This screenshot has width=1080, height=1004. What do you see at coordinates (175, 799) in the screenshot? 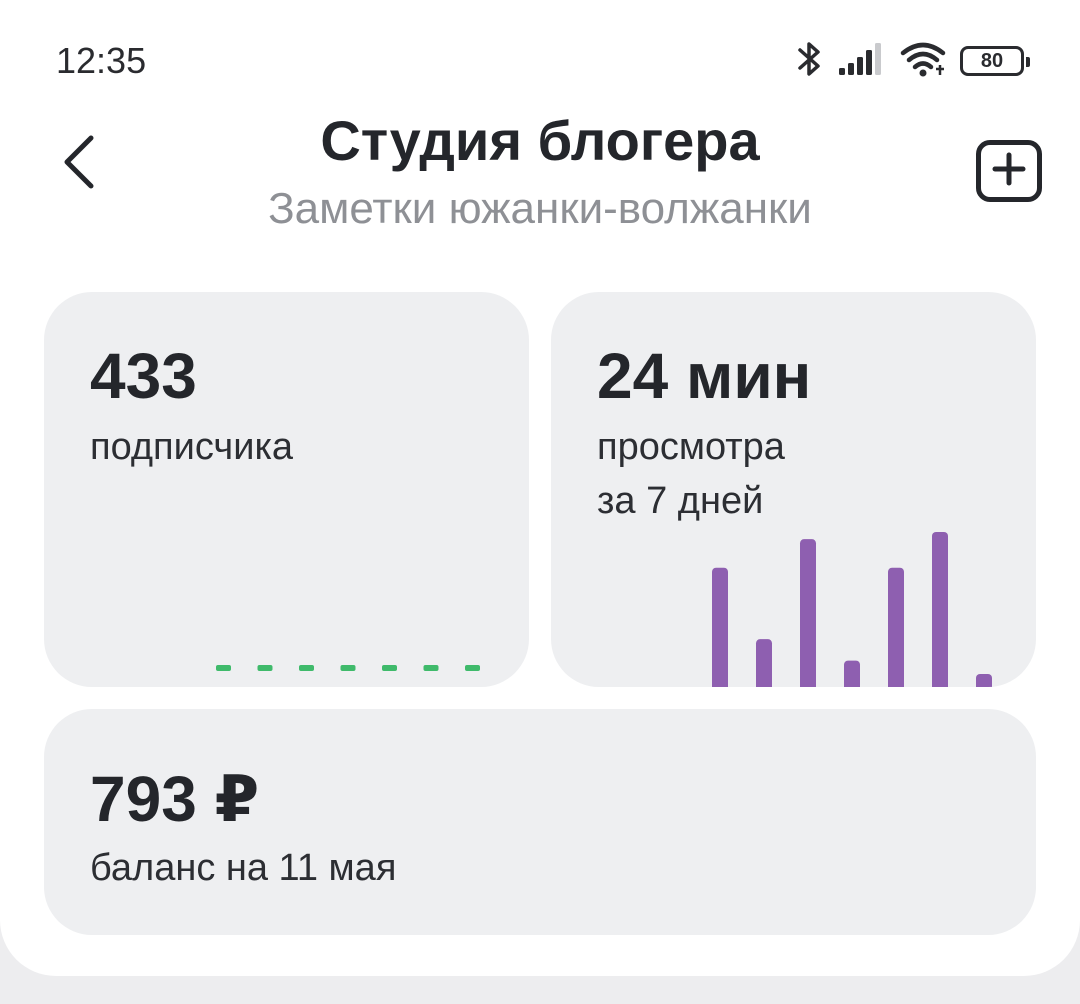
I see `balance-amount: 793 ₽` at bounding box center [175, 799].